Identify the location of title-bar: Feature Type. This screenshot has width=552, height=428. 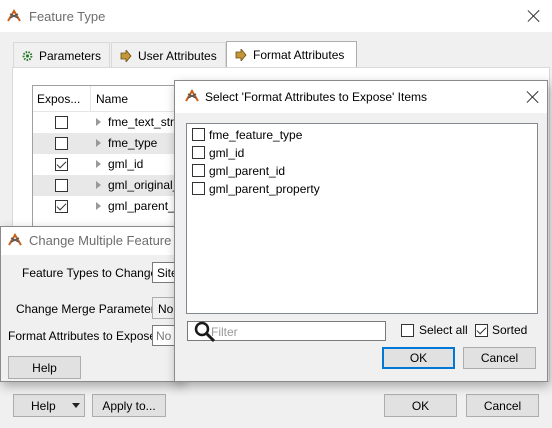
(276, 16).